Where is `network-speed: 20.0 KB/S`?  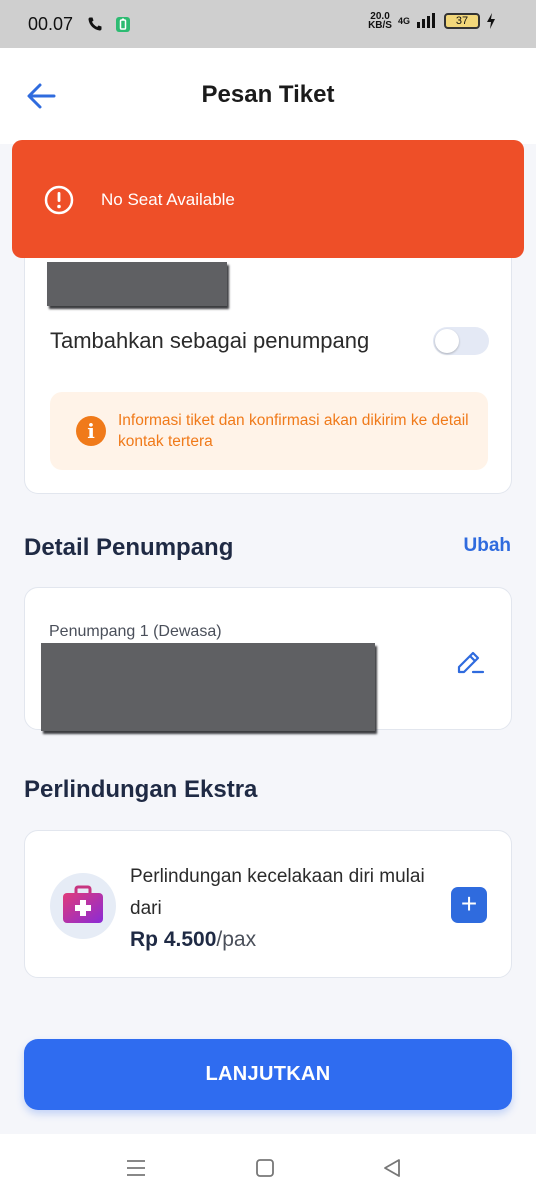 network-speed: 20.0 KB/S is located at coordinates (380, 21).